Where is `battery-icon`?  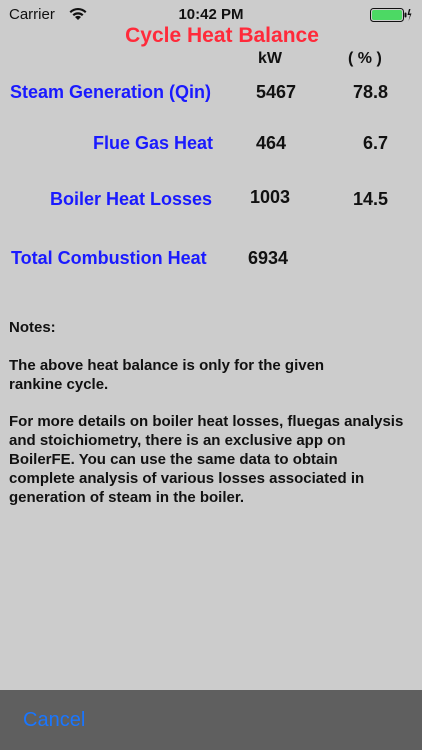
battery-icon is located at coordinates (391, 15).